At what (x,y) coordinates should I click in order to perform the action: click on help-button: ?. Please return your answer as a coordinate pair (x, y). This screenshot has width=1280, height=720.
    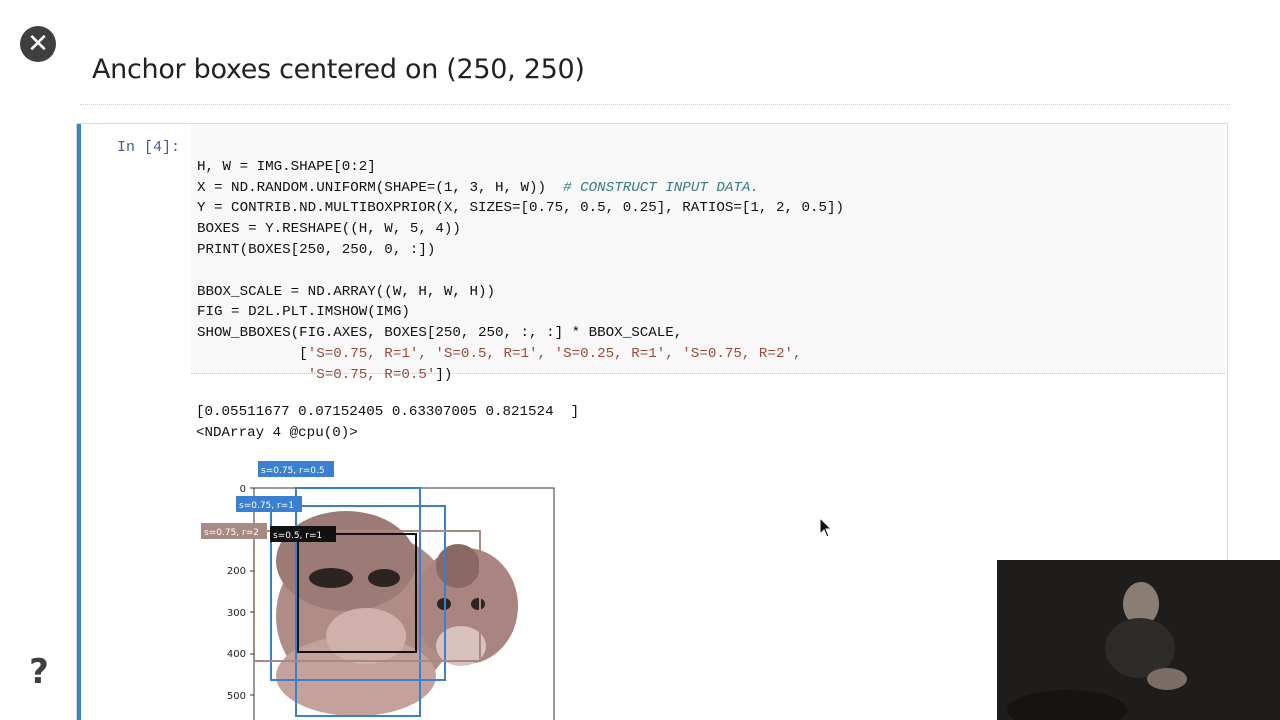
    Looking at the image, I should click on (39, 672).